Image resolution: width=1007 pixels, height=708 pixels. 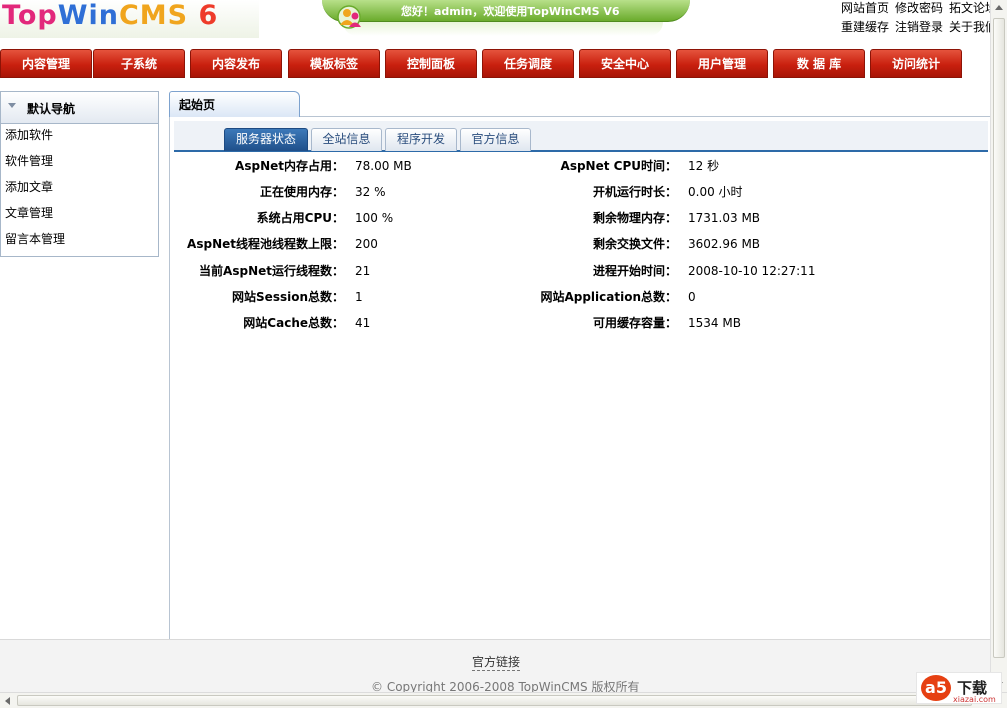 I want to click on sidebar-header: 默认导航, so click(x=79, y=107).